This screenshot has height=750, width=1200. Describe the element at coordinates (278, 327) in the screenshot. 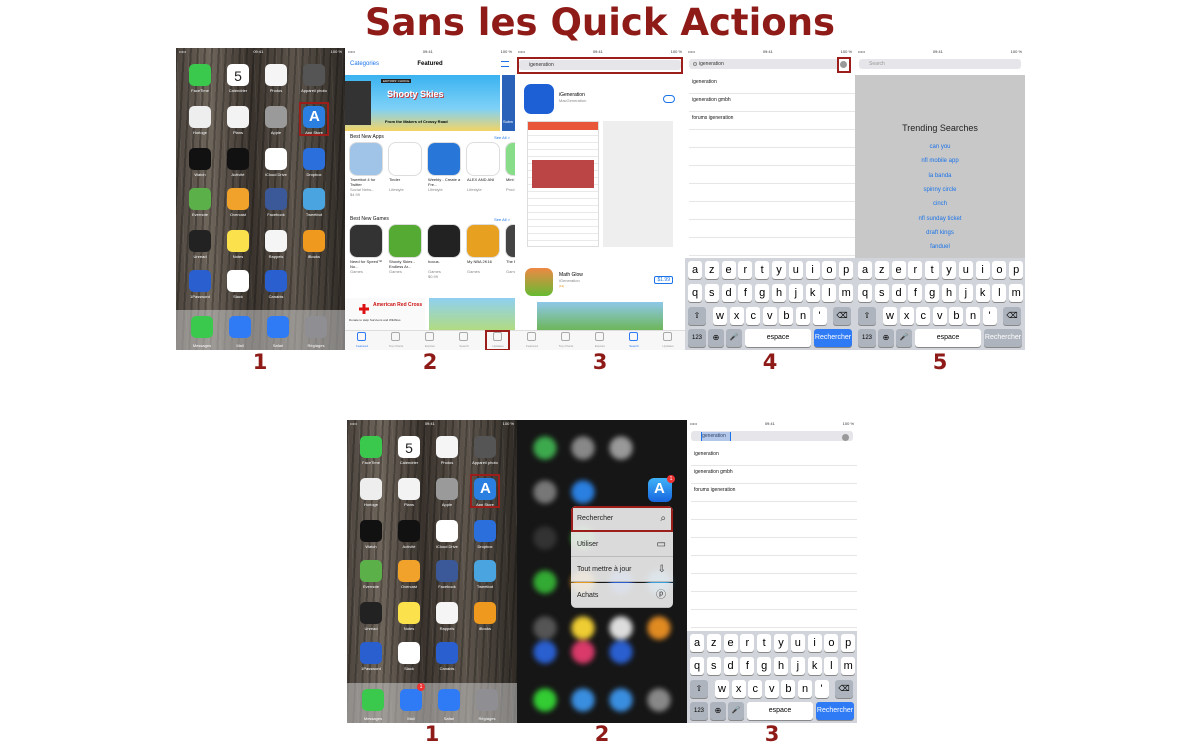

I see `dock-icon-safari` at that location.